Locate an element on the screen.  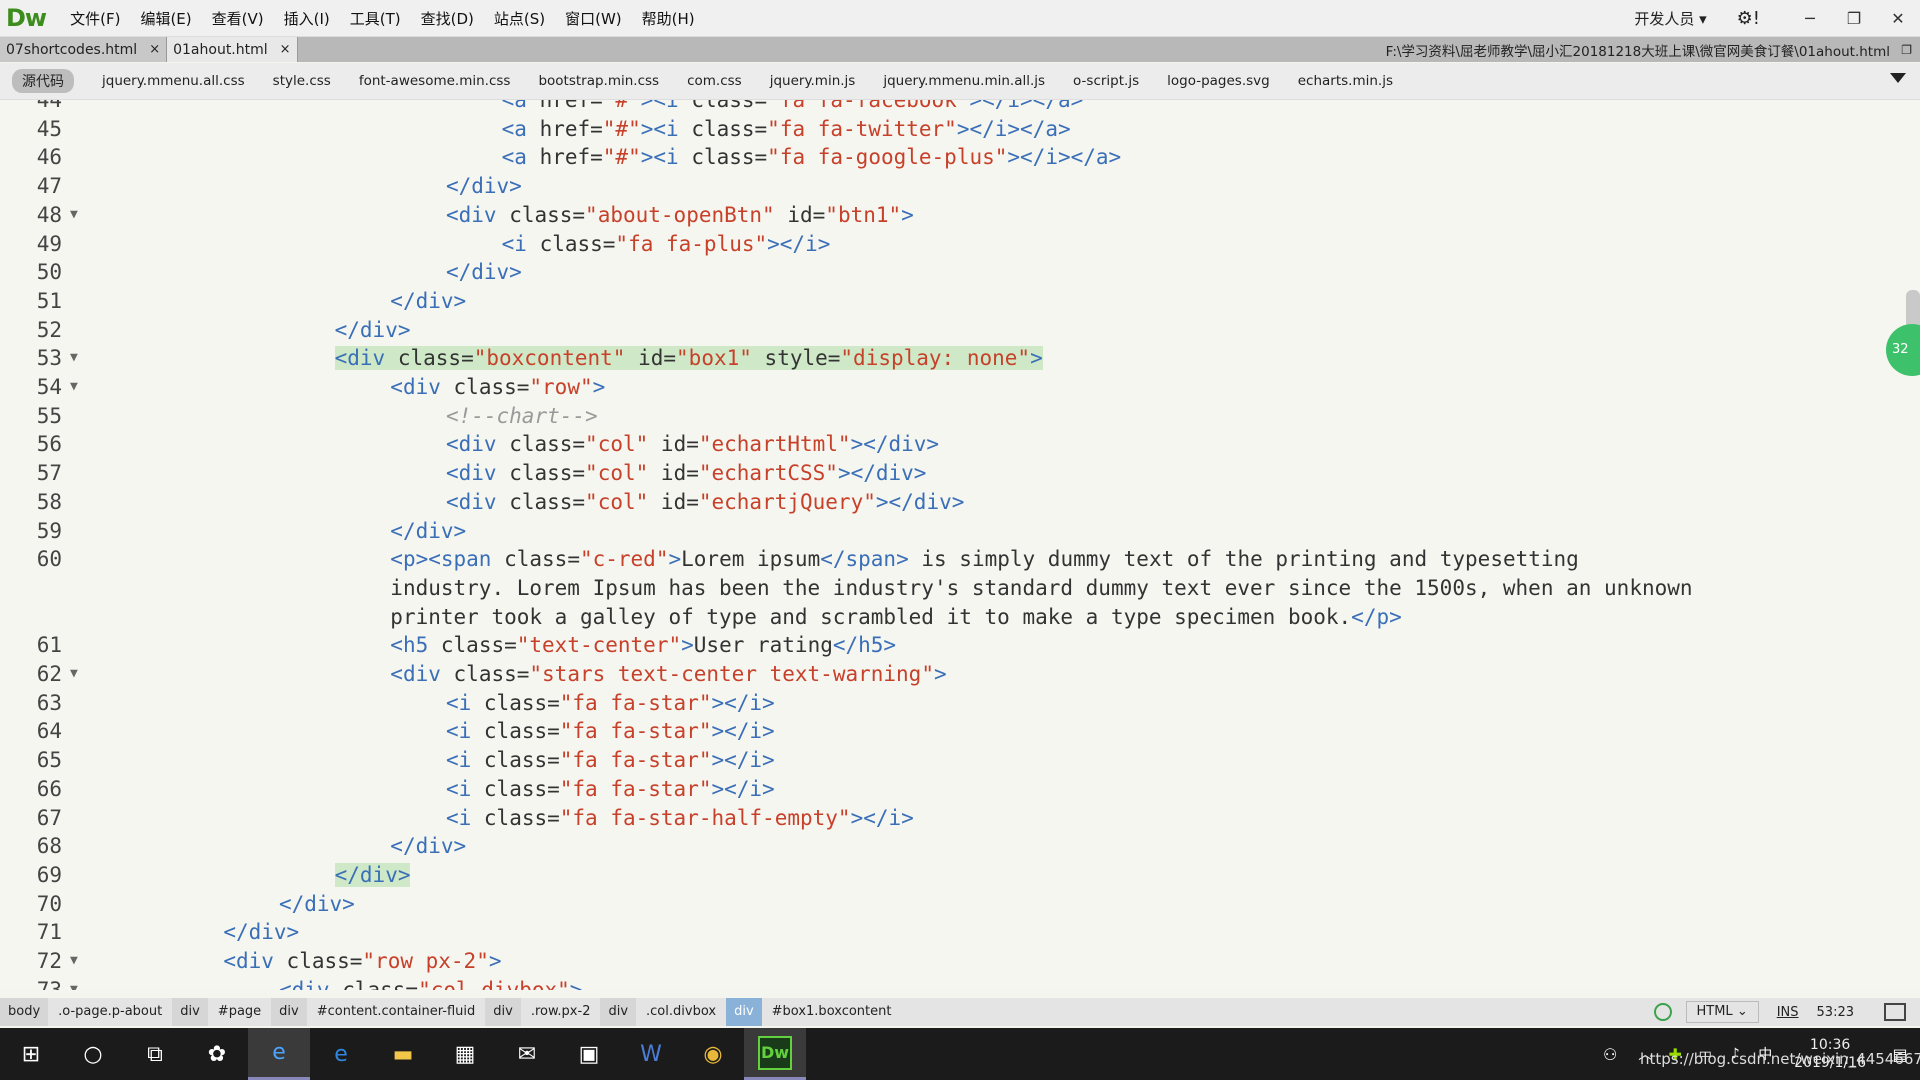
related-file: logo-pages.svg is located at coordinates (1218, 81).